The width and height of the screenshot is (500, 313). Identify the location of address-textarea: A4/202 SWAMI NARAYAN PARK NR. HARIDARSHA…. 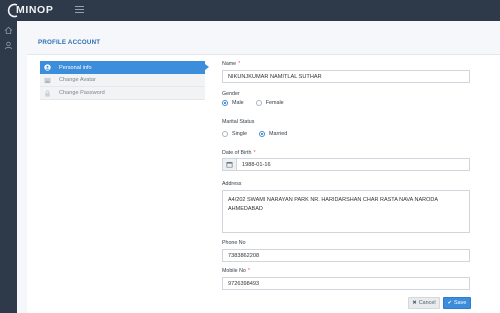
(346, 211).